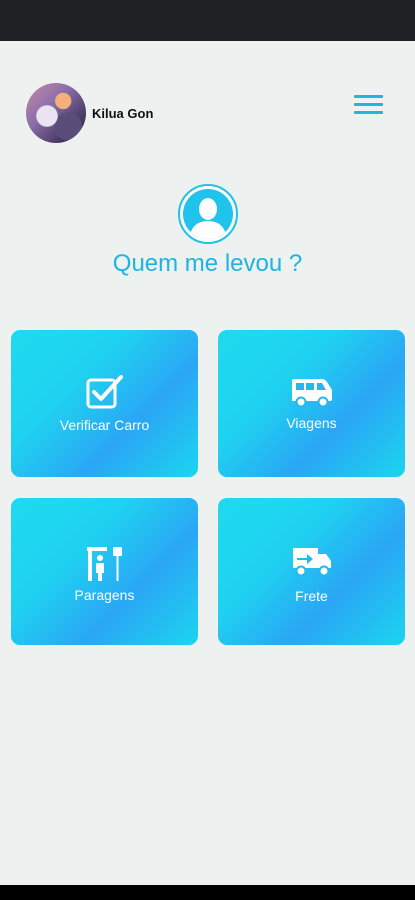 Image resolution: width=415 pixels, height=900 pixels. I want to click on verify-car-card: Verificar Carro, so click(104, 403).